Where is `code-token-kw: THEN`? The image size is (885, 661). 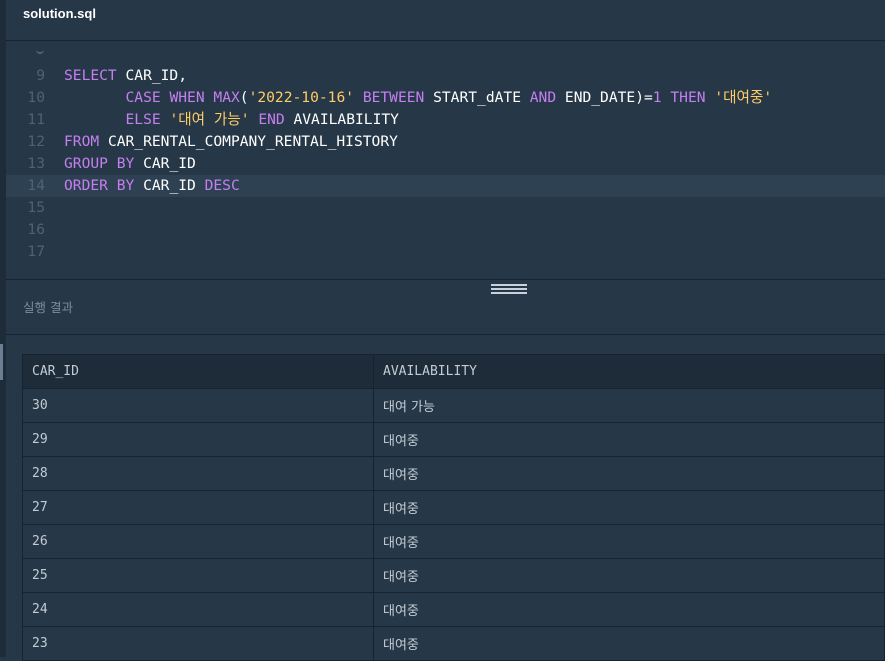
code-token-kw: THEN is located at coordinates (688, 97).